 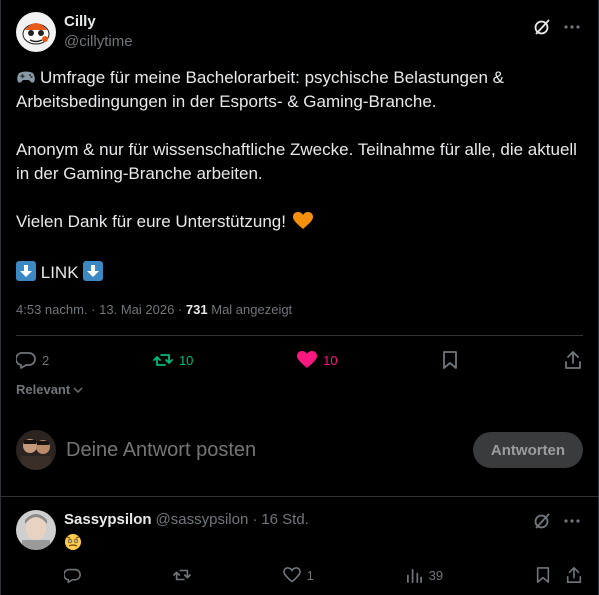 What do you see at coordinates (252, 309) in the screenshot?
I see `views-label: Mal angezeigt` at bounding box center [252, 309].